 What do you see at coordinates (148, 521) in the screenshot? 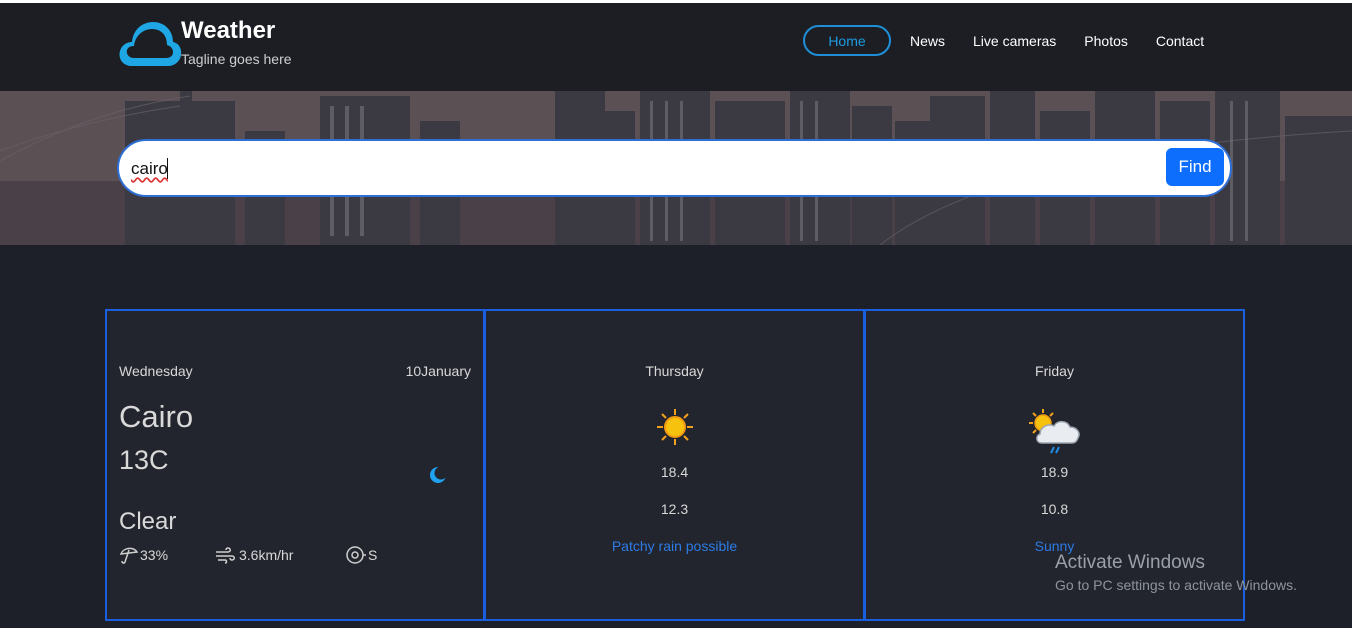
I see `current-condition: Clear` at bounding box center [148, 521].